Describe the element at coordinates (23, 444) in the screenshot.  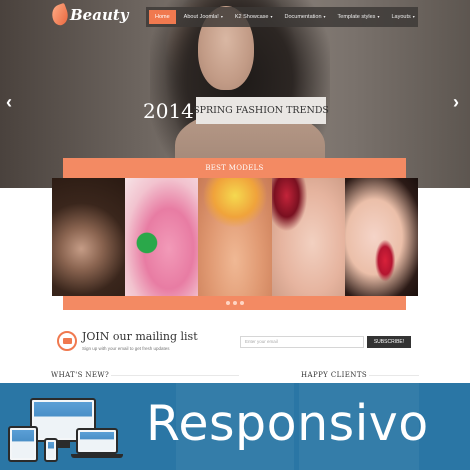
I see `tablet-icon` at that location.